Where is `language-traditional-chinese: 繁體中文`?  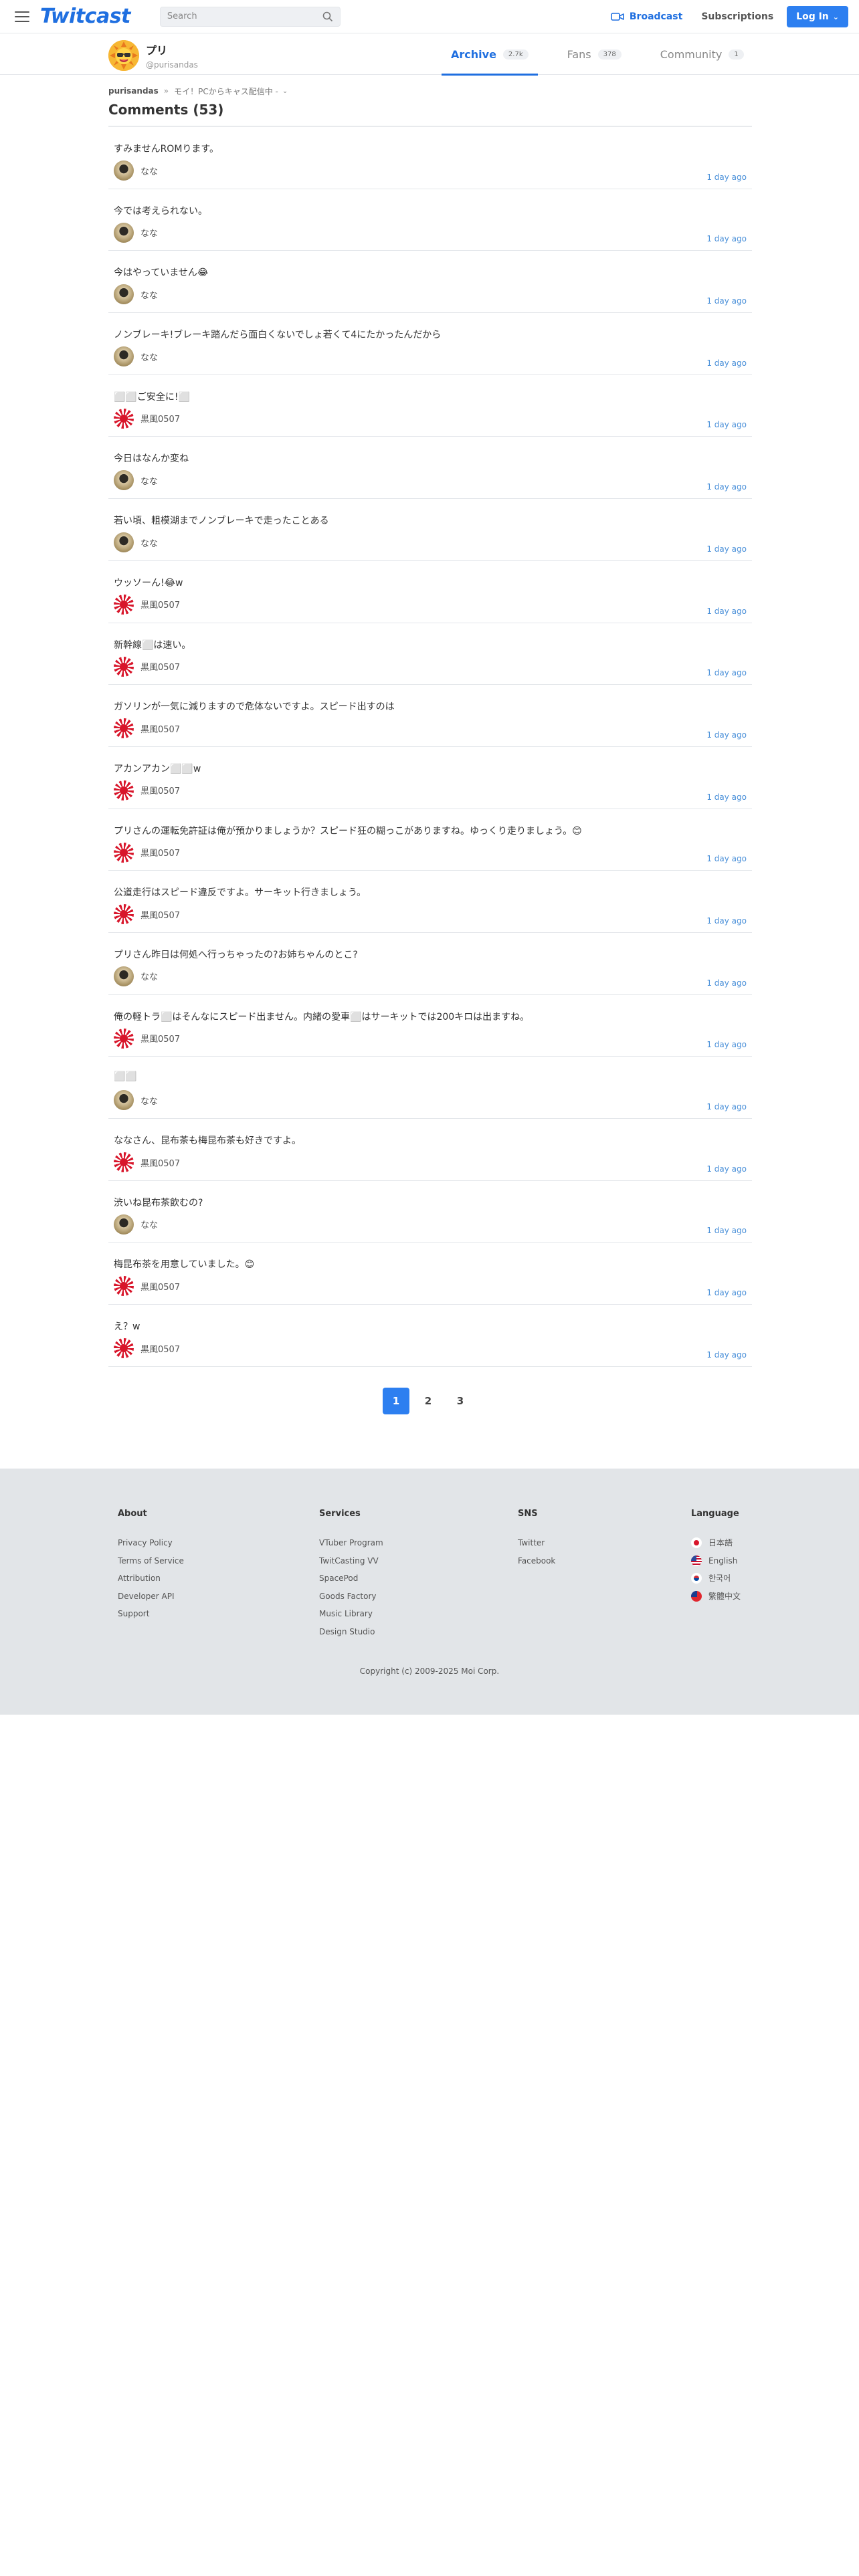
language-traditional-chinese: 繁體中文 is located at coordinates (716, 1599).